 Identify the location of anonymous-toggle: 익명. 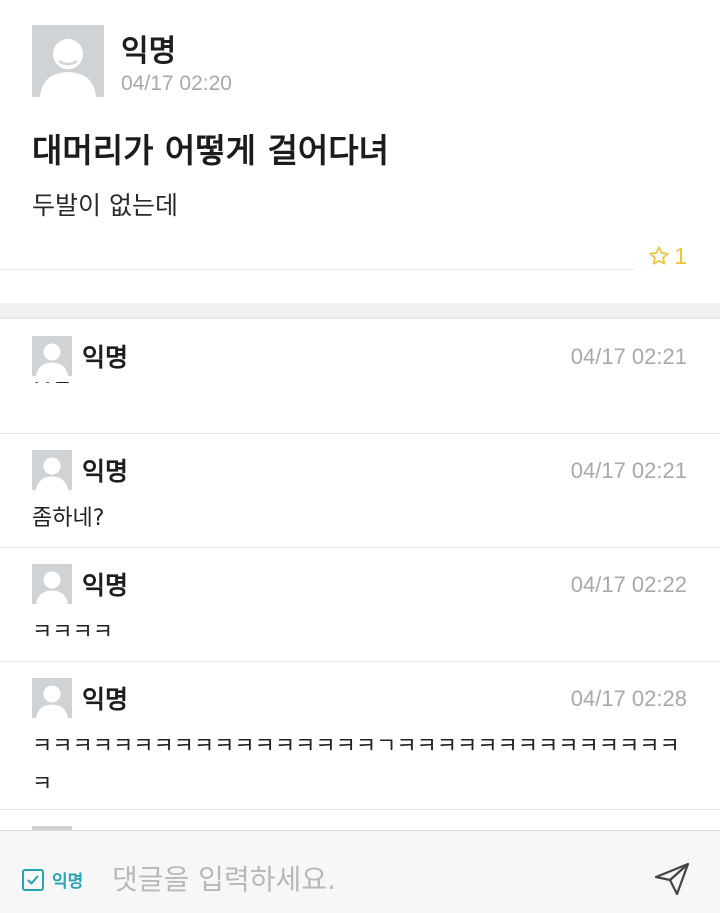
(52, 879).